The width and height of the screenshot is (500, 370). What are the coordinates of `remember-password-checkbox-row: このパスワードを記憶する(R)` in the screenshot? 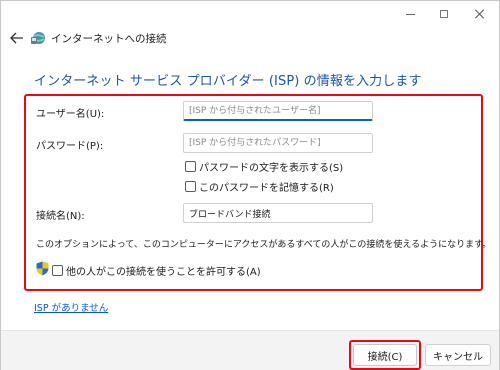 It's located at (259, 186).